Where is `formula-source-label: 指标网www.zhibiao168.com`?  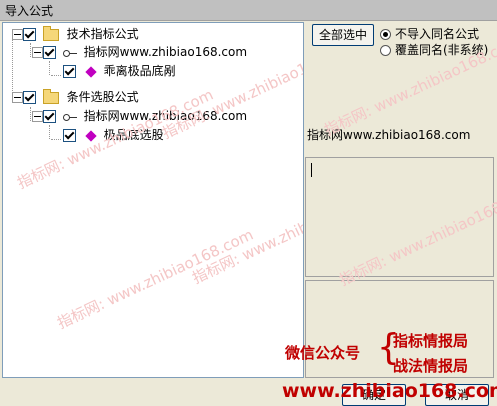 formula-source-label: 指标网www.zhibiao168.com is located at coordinates (389, 135).